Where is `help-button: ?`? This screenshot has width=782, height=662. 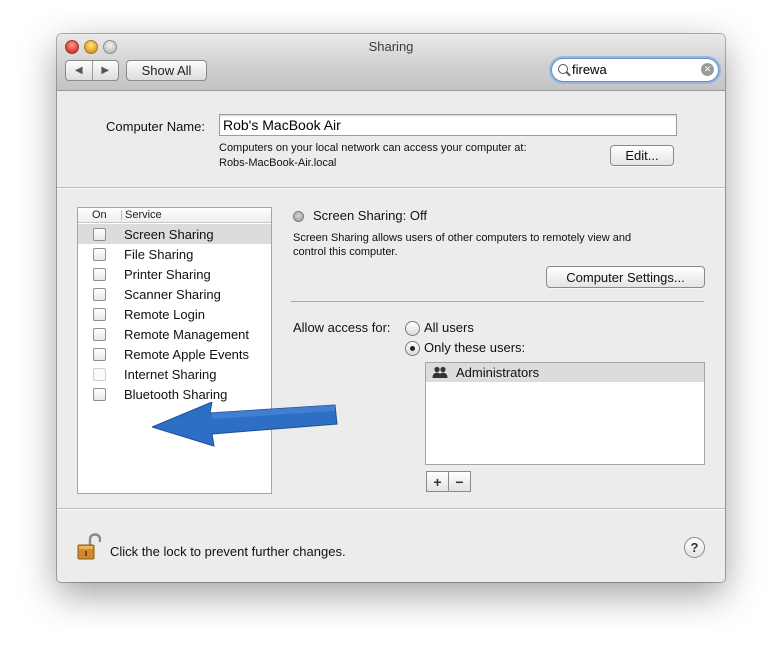 help-button: ? is located at coordinates (694, 547).